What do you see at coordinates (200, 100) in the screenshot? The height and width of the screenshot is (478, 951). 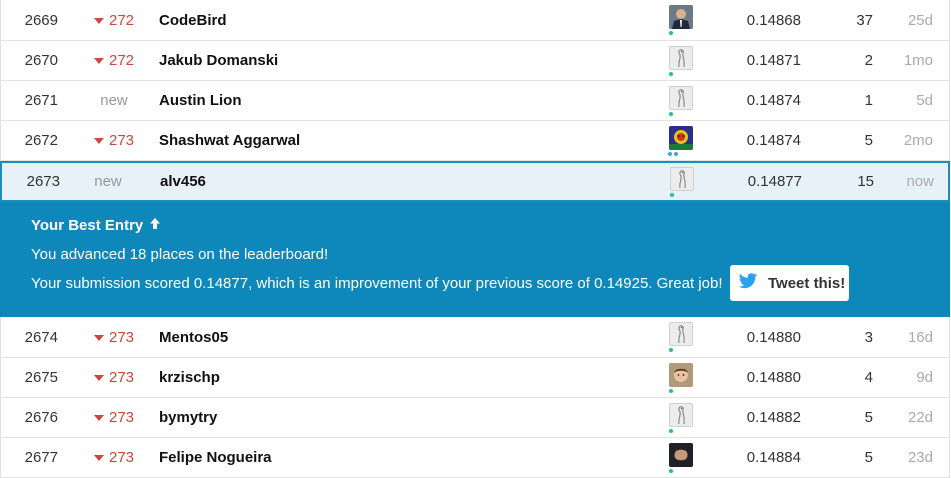 I see `team-name: Austin Lion` at bounding box center [200, 100].